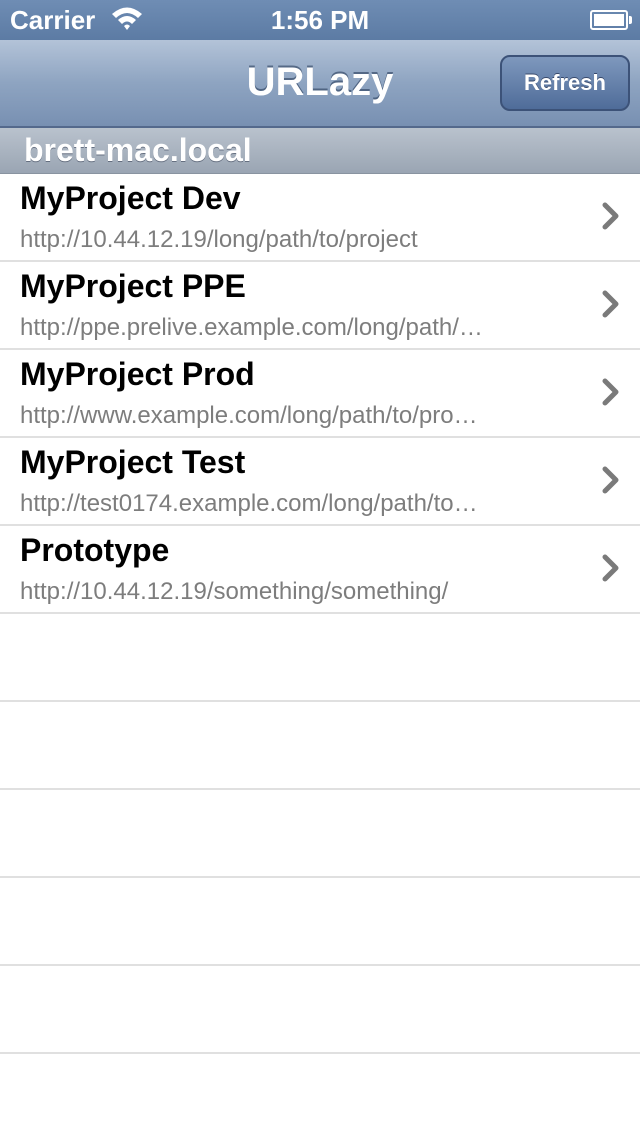  I want to click on row-url: http://10.44.12.19/something/something/, so click(234, 591).